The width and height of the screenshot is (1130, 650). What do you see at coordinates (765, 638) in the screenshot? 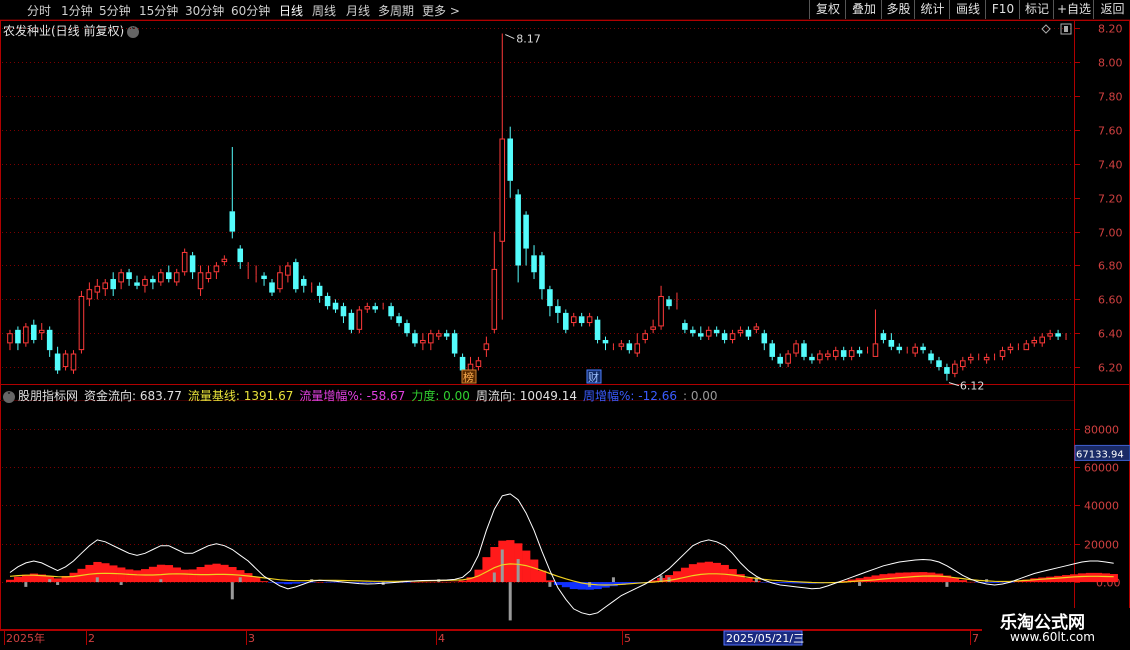
I see `crosshair-date-label: 2025/05/21/三` at bounding box center [765, 638].